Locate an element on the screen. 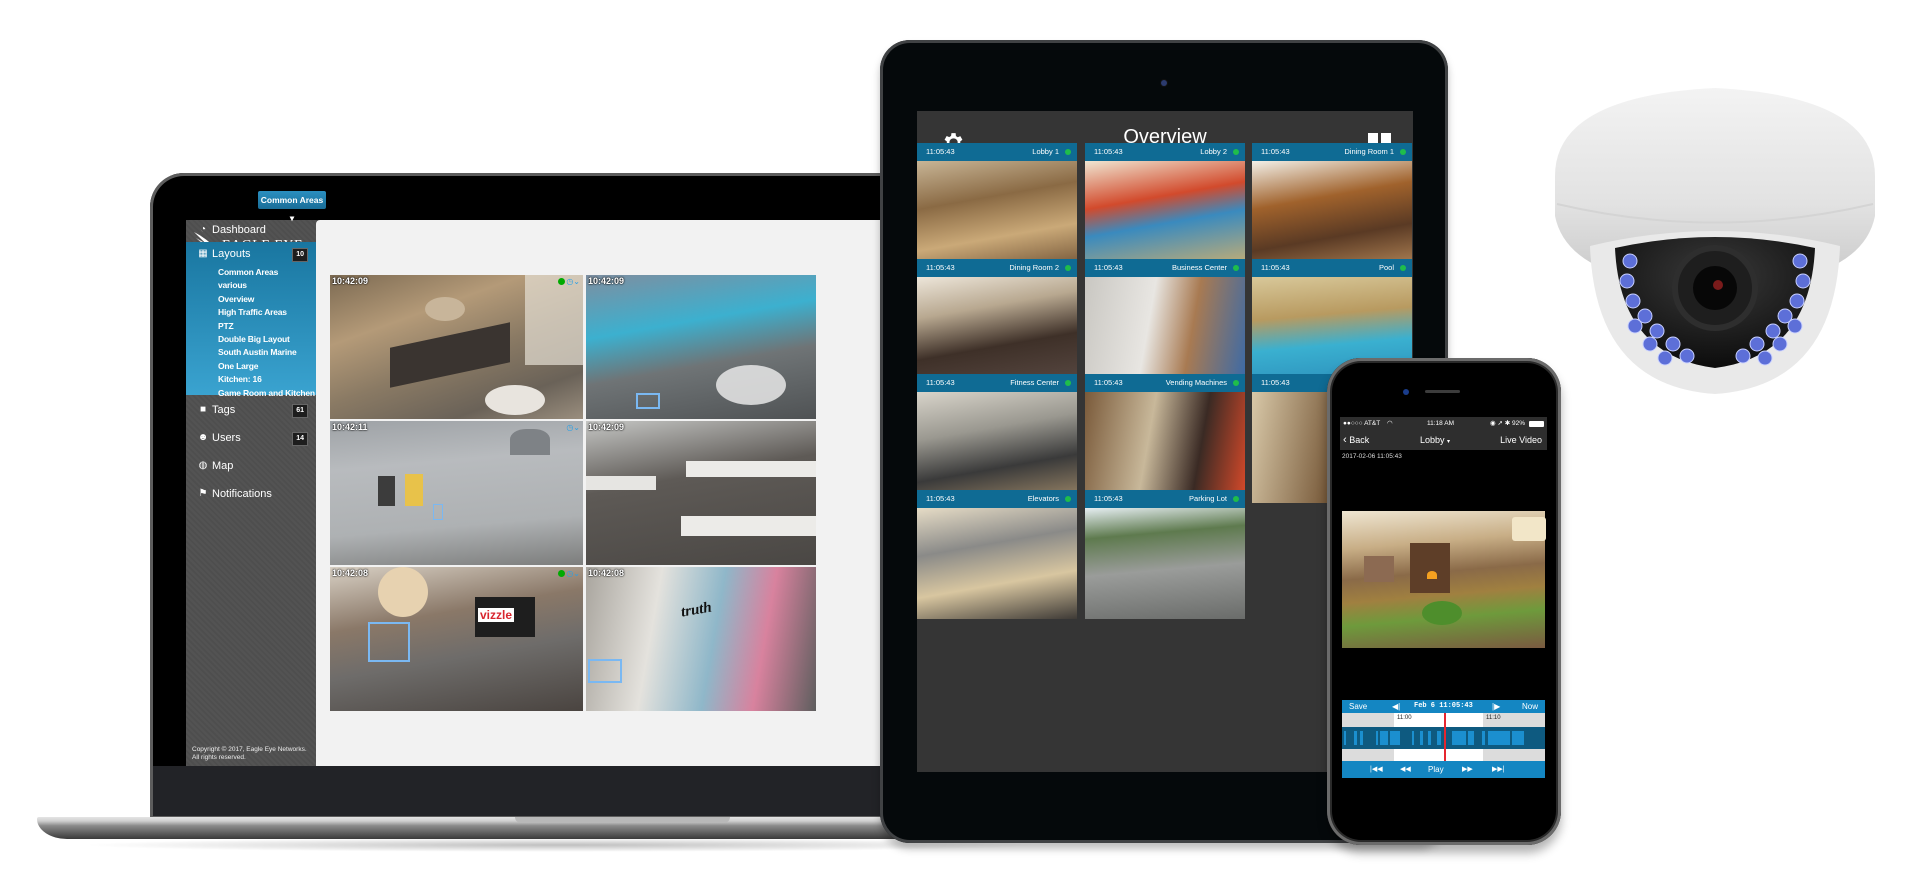 The image size is (1926, 880). camera-feed: vizzle 10:42:08 ◷⌄ is located at coordinates (456, 639).